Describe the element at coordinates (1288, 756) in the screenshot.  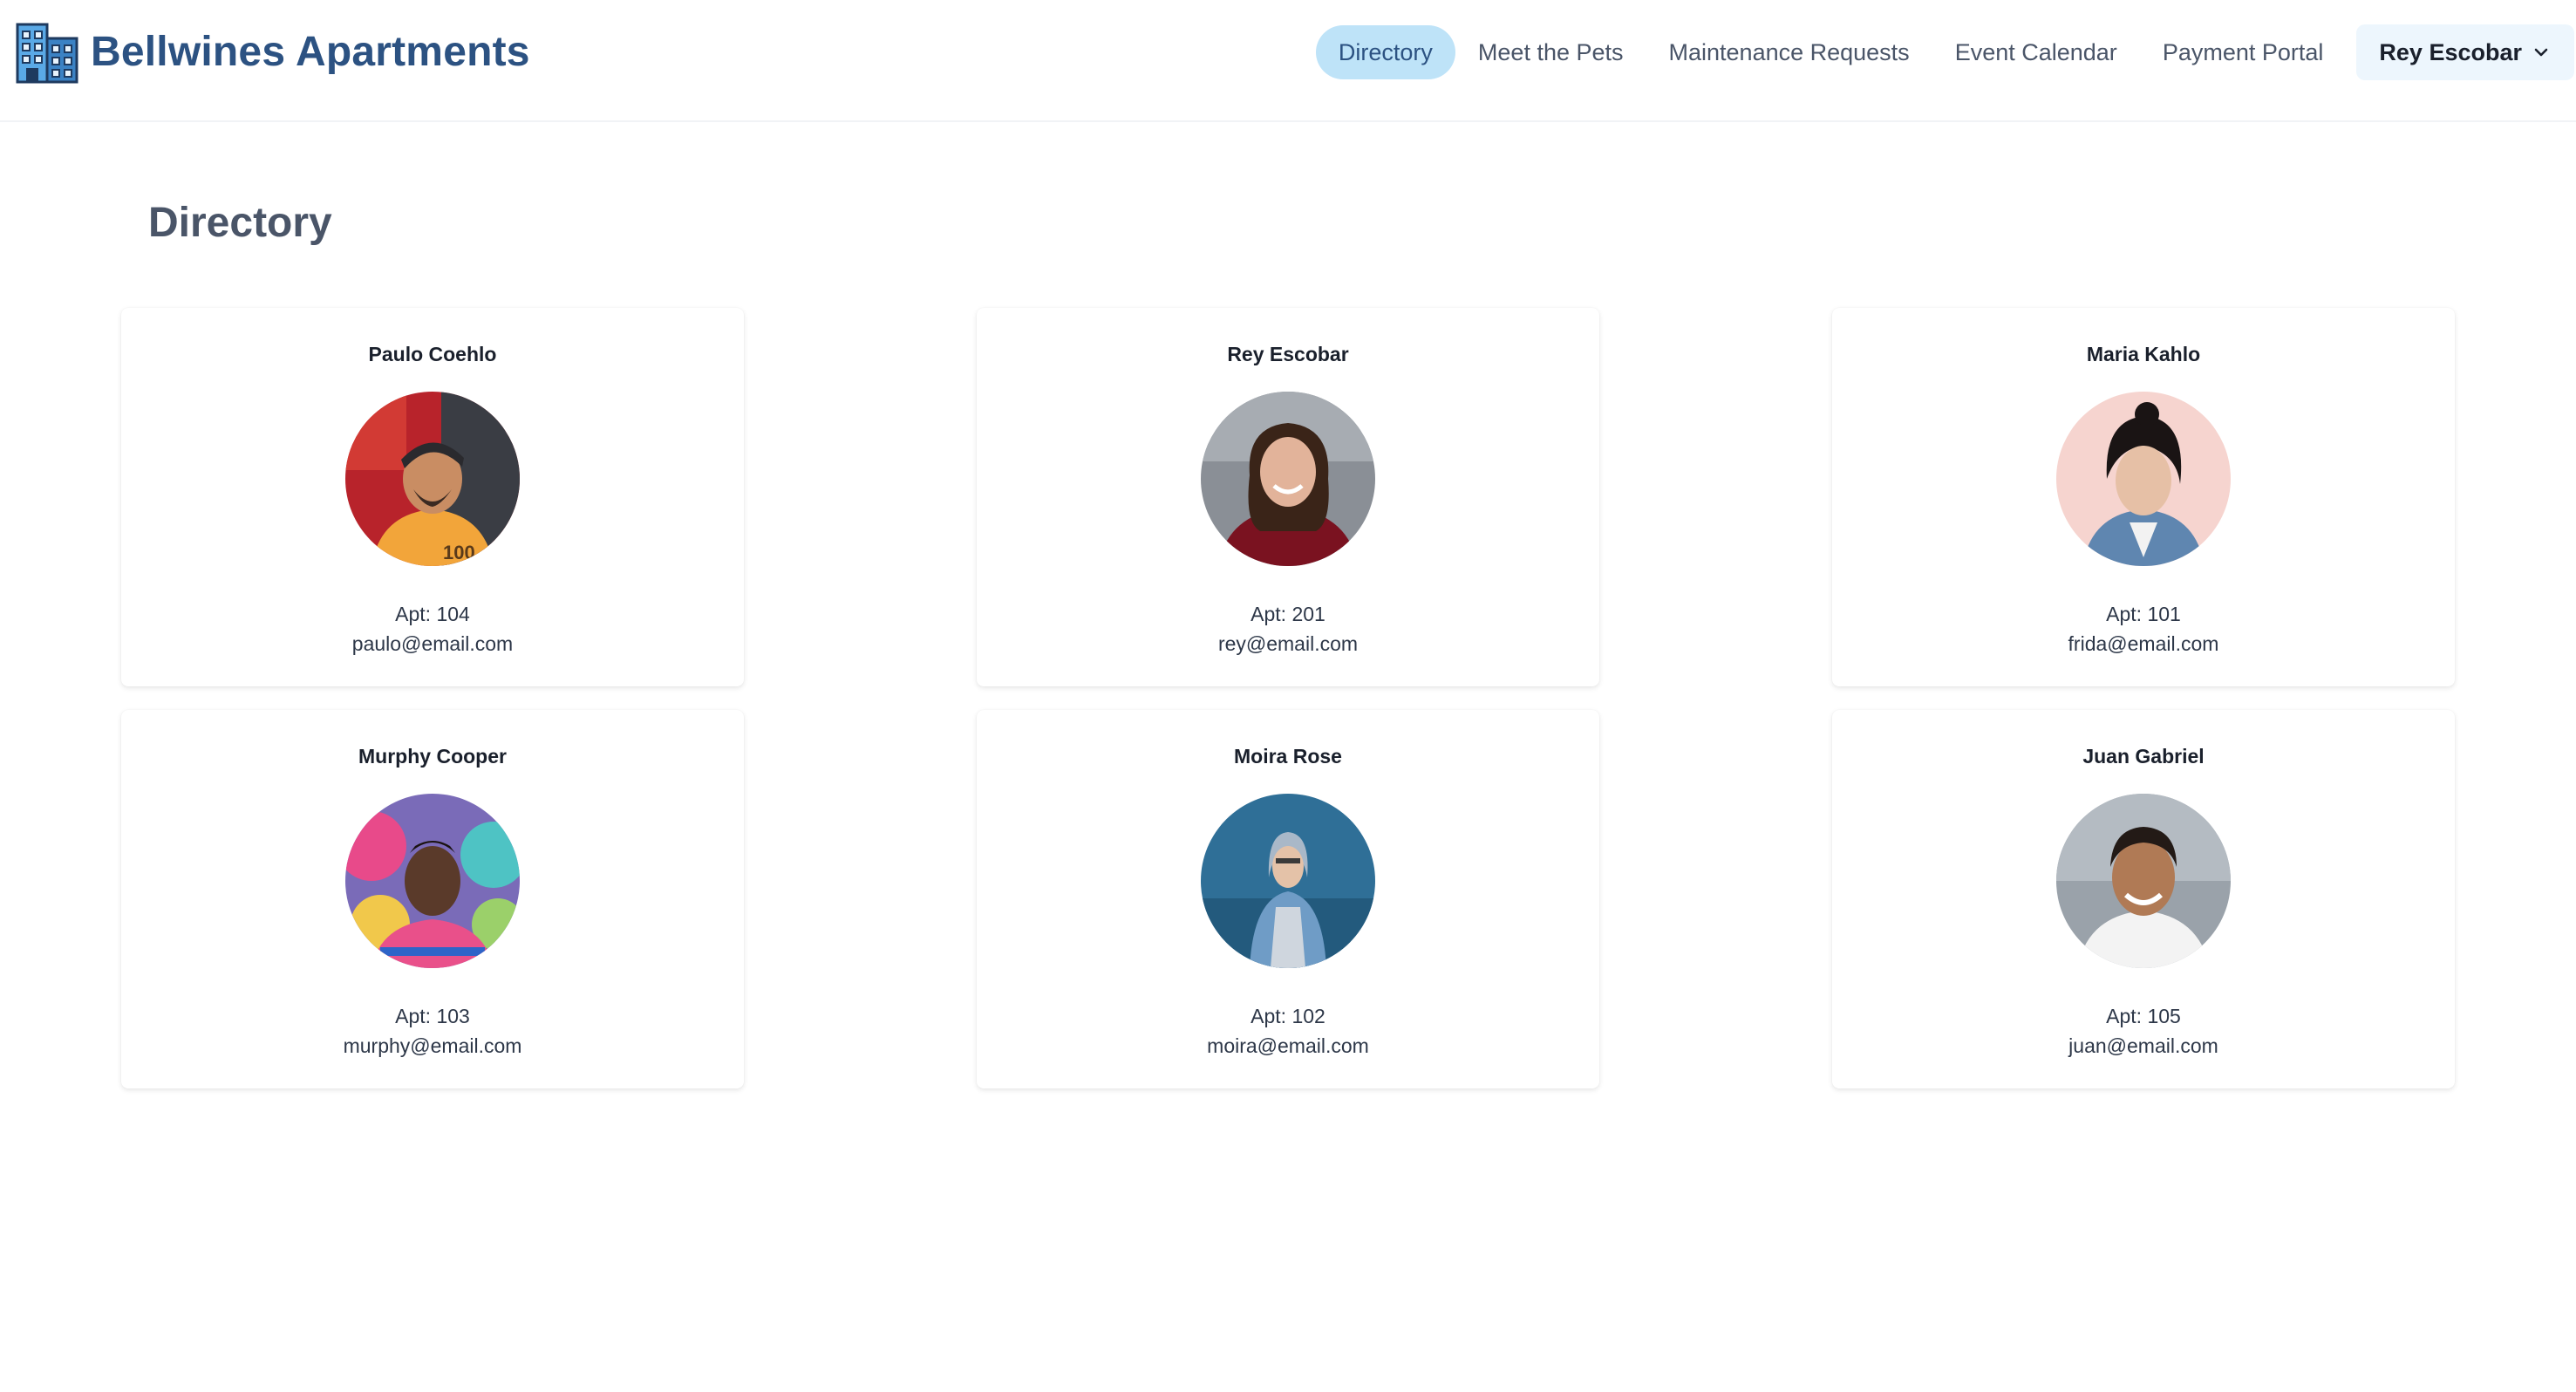
I see `resident-name: Moira Rose` at that location.